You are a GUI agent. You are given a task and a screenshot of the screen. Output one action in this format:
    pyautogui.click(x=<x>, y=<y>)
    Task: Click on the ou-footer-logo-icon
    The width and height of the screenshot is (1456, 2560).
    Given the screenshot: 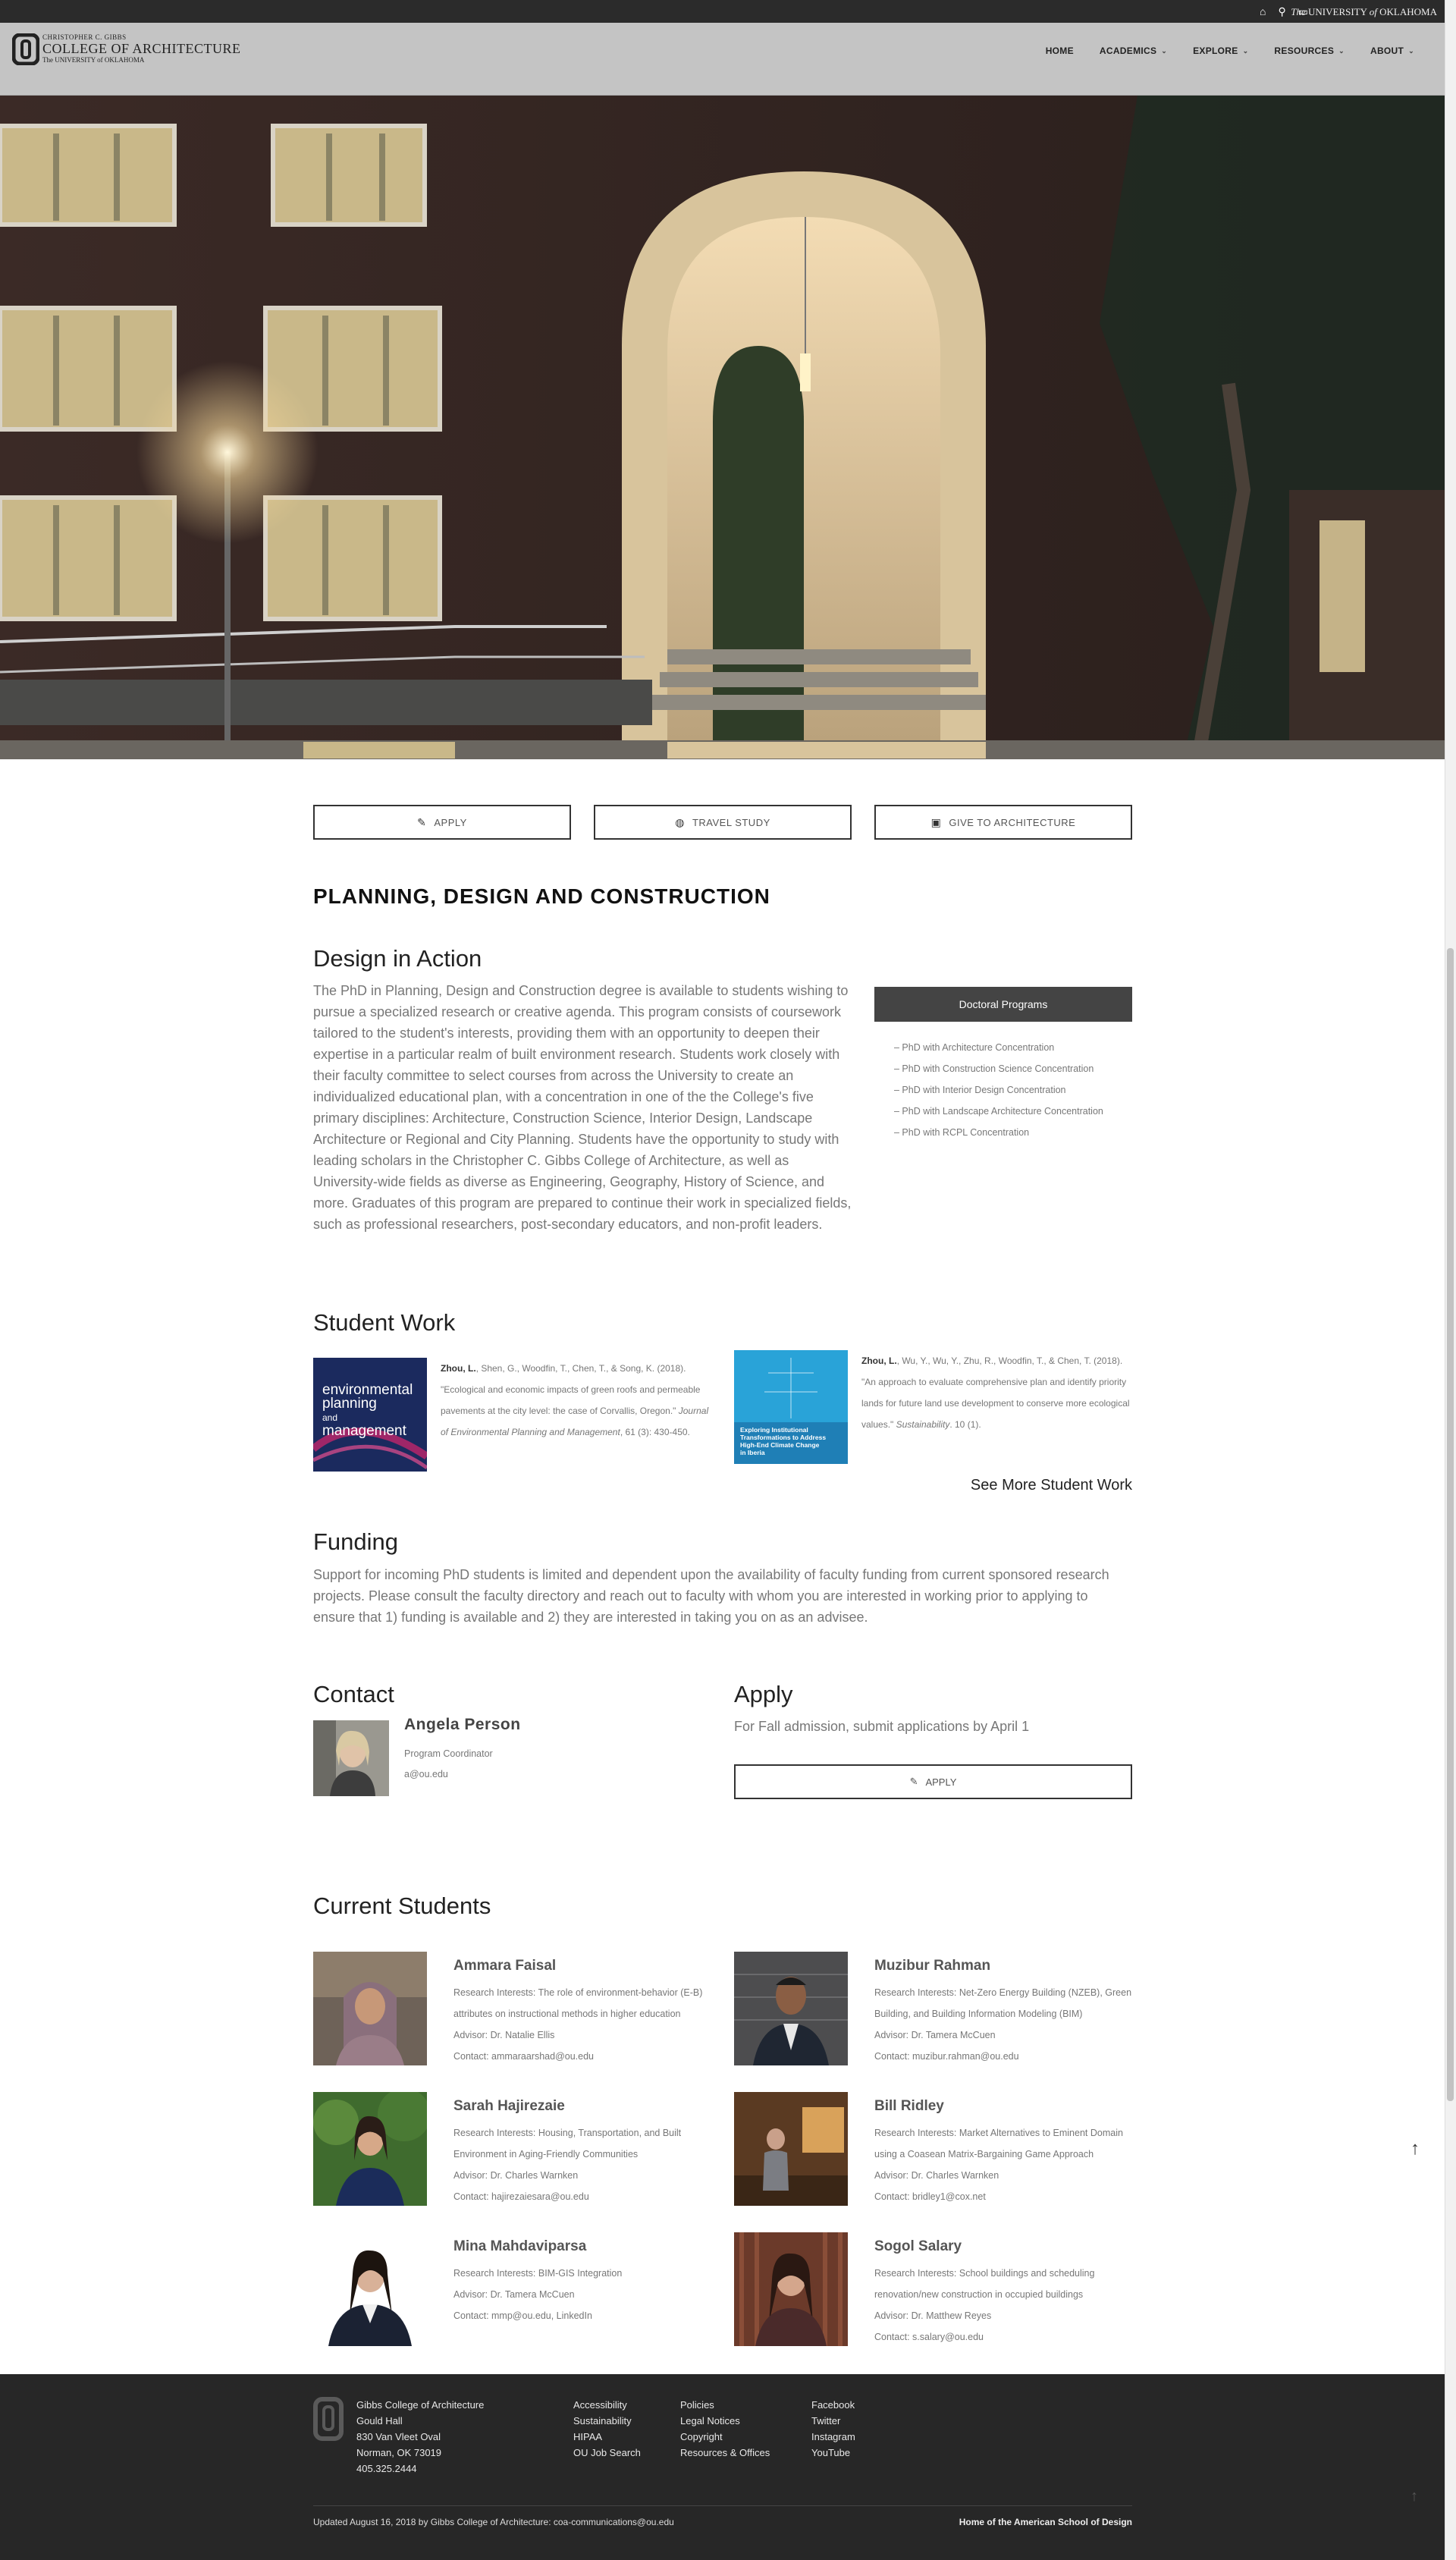 What is the action you would take?
    pyautogui.click(x=328, y=2419)
    